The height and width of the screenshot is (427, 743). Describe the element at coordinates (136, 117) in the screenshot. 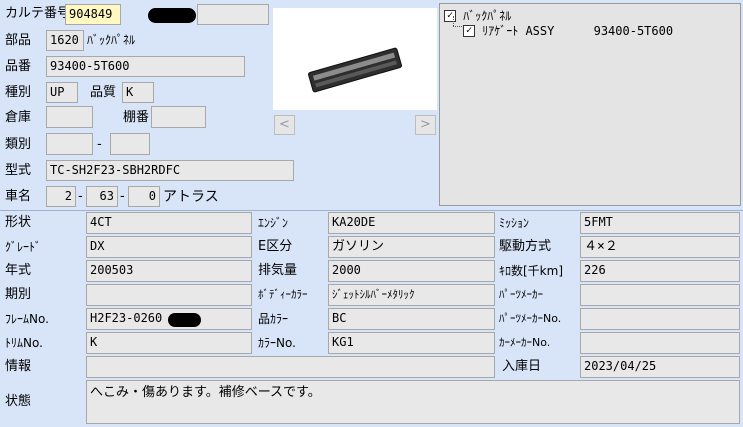

I see `shelf-label: 棚番` at that location.